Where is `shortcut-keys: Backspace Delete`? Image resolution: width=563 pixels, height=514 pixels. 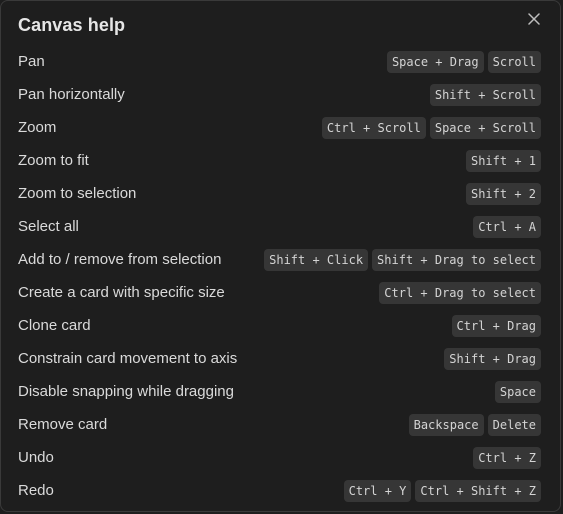
shortcut-keys: Backspace Delete is located at coordinates (474, 424).